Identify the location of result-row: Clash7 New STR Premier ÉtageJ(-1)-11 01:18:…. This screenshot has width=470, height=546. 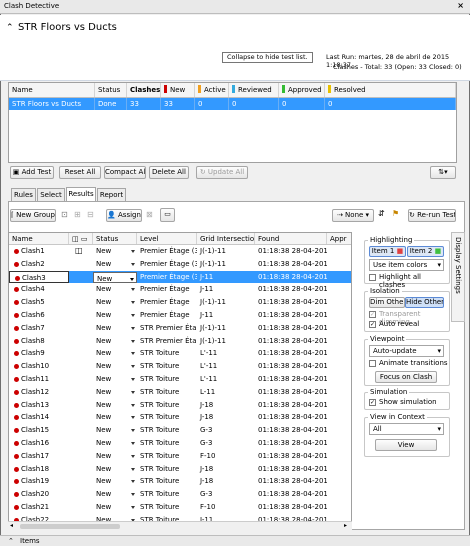
(180, 328).